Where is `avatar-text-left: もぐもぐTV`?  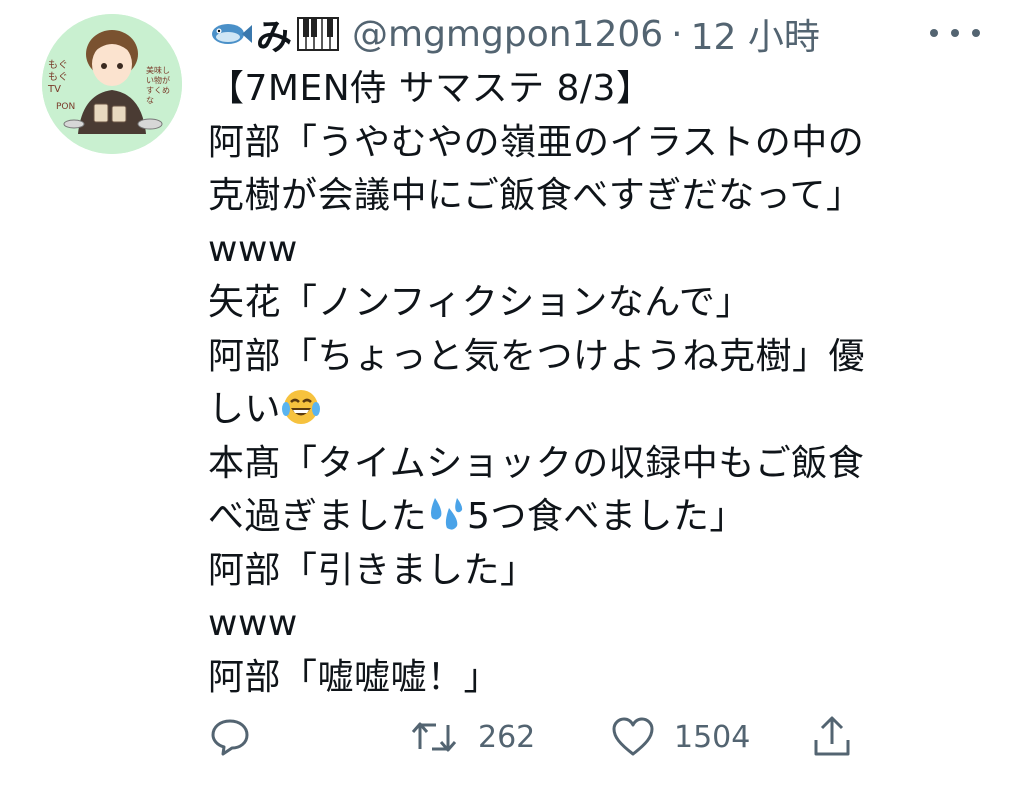 avatar-text-left: もぐもぐTV is located at coordinates (58, 77).